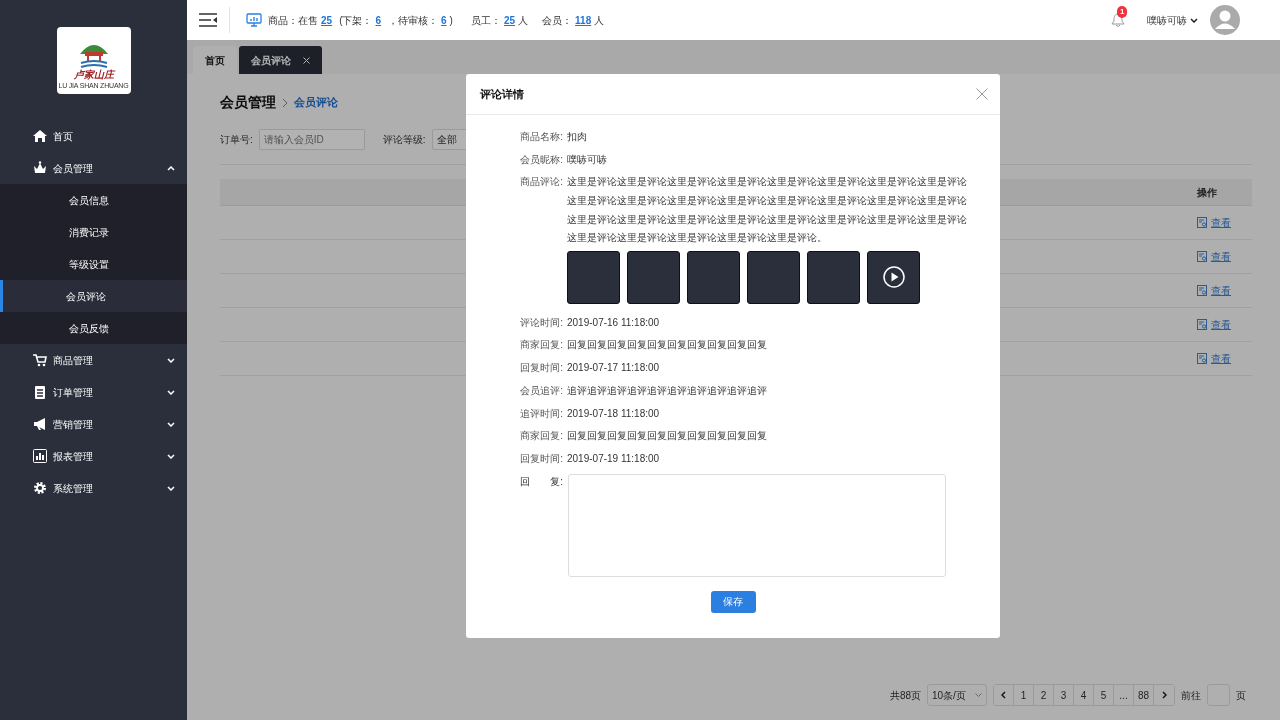  Describe the element at coordinates (541, 159) in the screenshot. I see `field-label: 会员昵称:` at that location.